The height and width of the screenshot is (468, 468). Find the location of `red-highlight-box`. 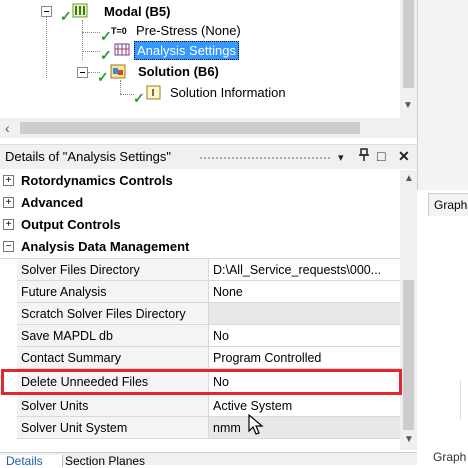

red-highlight-box is located at coordinates (201, 382).